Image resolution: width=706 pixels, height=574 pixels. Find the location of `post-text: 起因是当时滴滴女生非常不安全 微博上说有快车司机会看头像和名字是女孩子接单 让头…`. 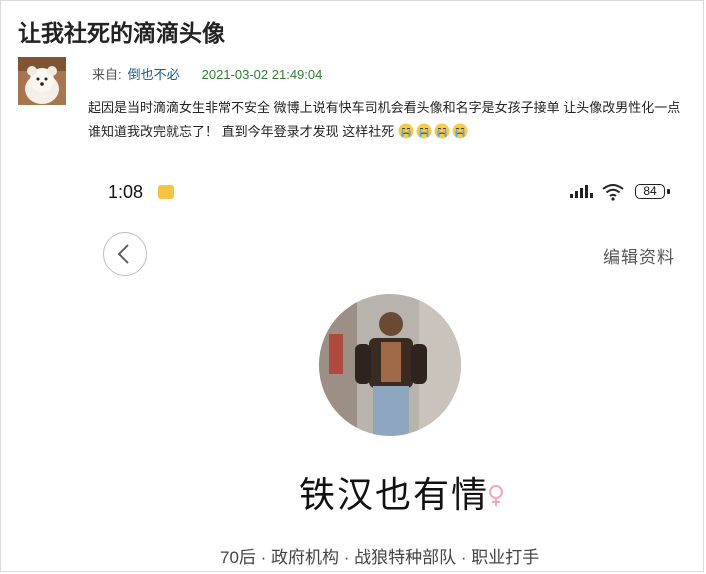

post-text: 起因是当时滴滴女生非常不安全 微博上说有快车司机会看头像和名字是女孩子接单 让头… is located at coordinates (384, 119).